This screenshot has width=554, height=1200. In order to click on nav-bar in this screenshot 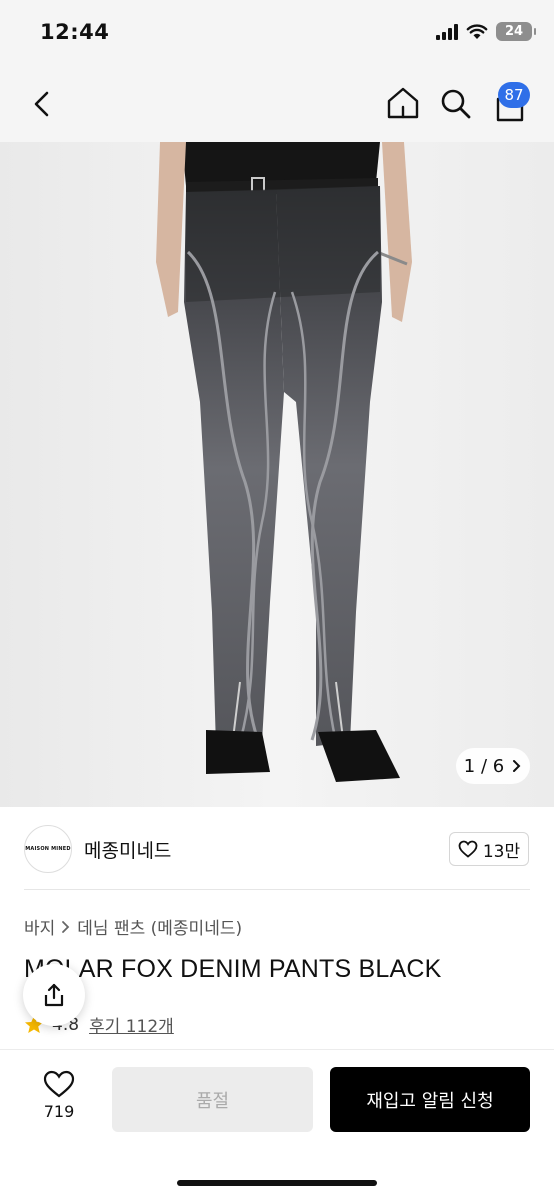, I will do `click(277, 105)`.